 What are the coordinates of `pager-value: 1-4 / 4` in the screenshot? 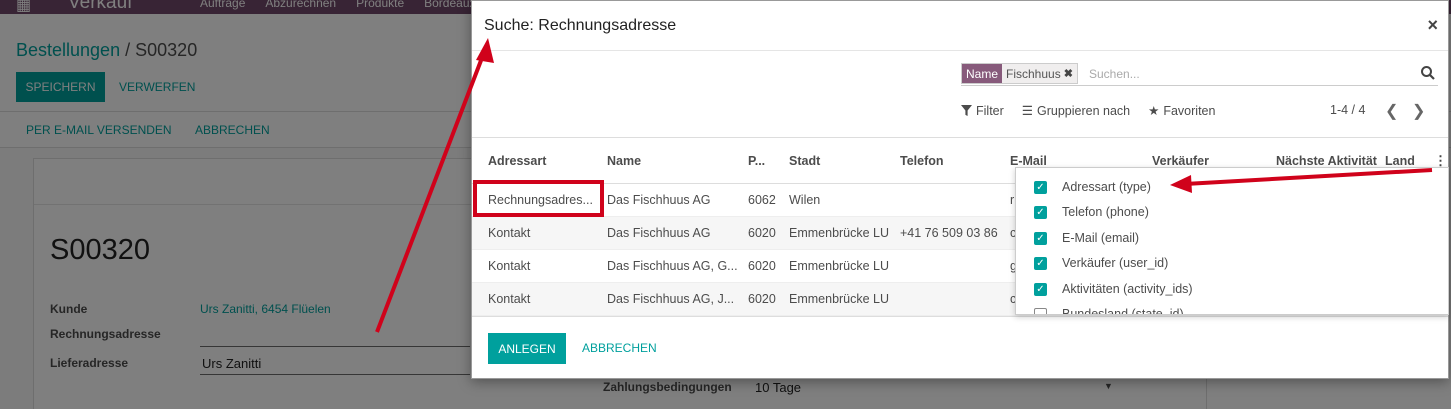 It's located at (1347, 110).